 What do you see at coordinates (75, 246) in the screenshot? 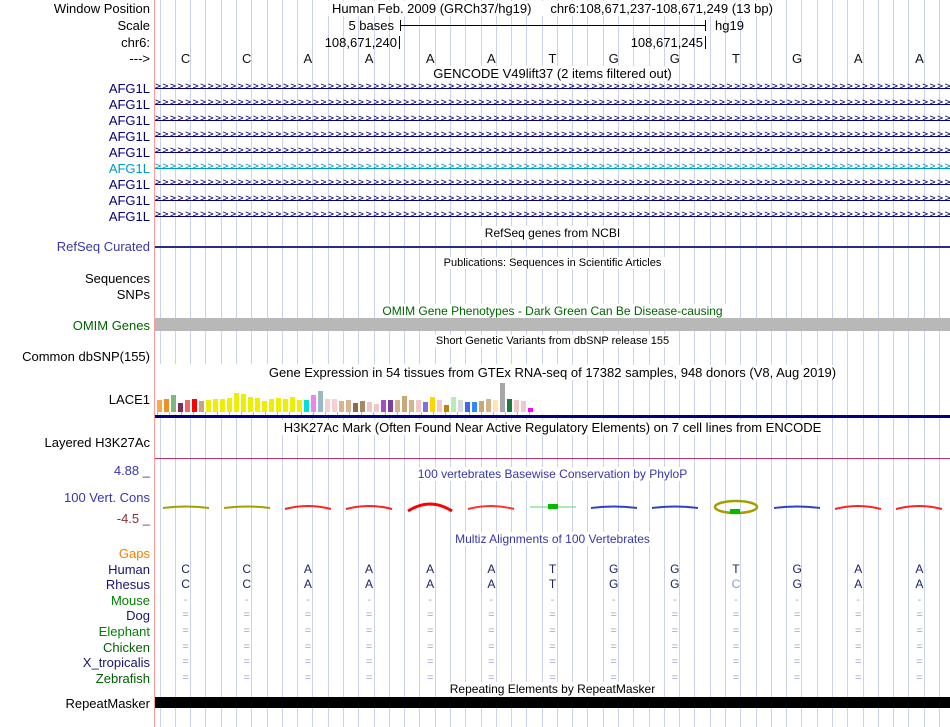
I see `refseq-curated-label: RefSeq Curated` at bounding box center [75, 246].